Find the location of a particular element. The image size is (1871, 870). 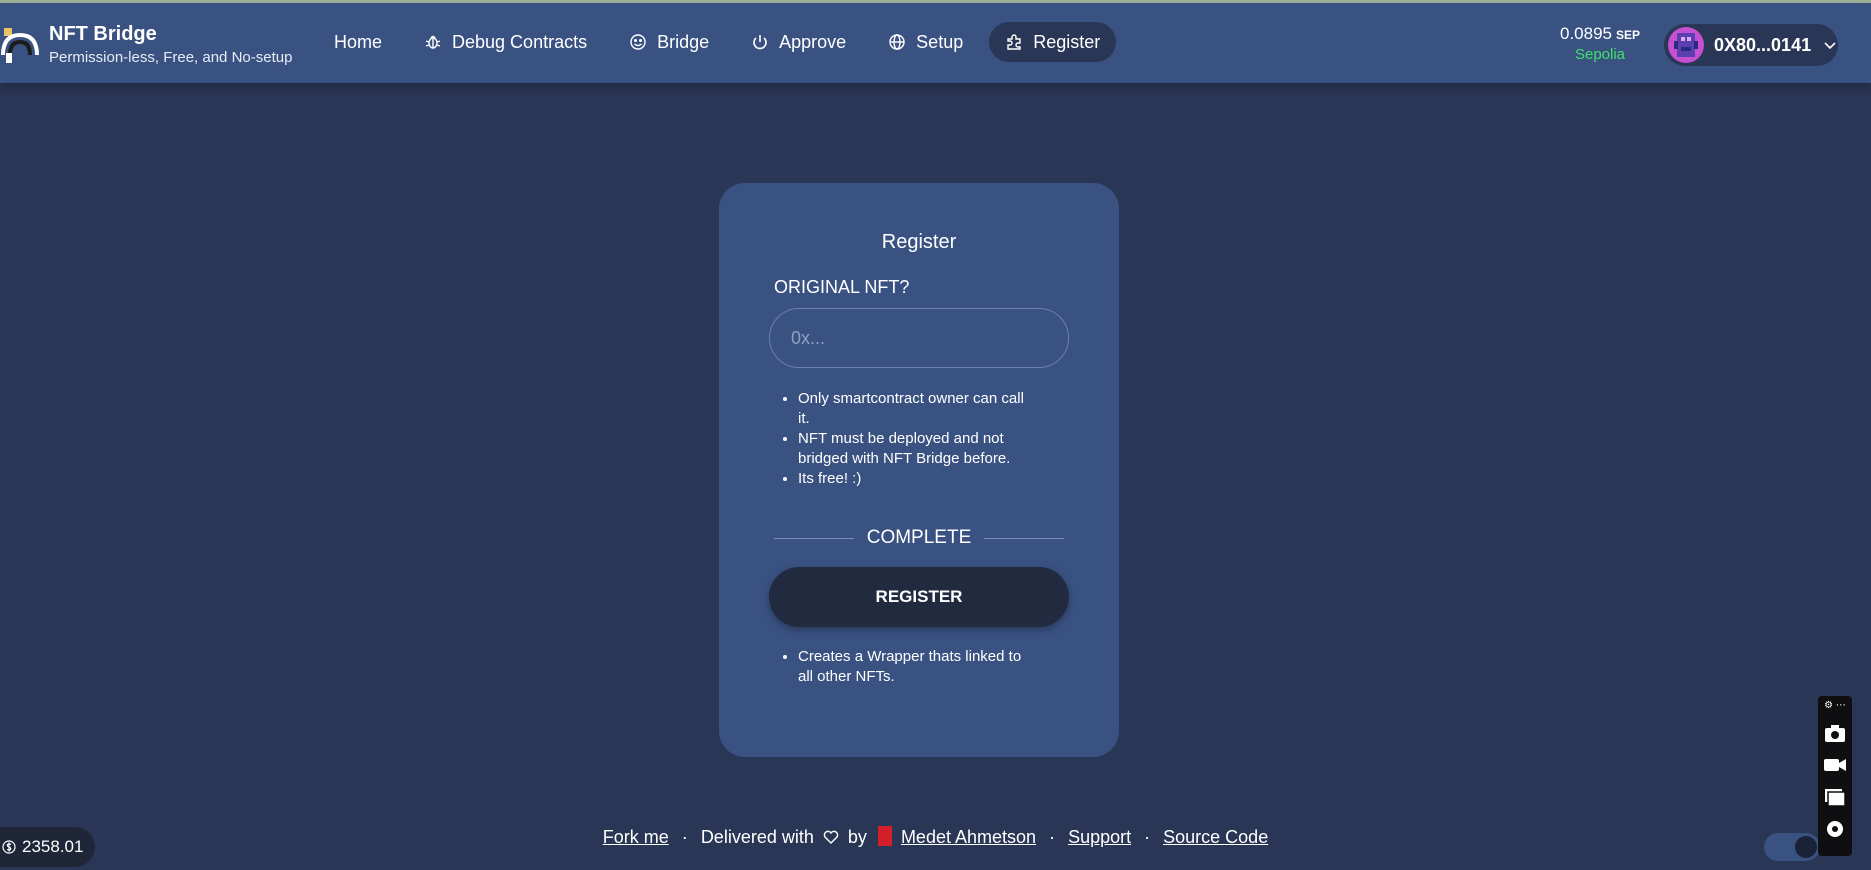

nav-home-label: Home is located at coordinates (358, 41).